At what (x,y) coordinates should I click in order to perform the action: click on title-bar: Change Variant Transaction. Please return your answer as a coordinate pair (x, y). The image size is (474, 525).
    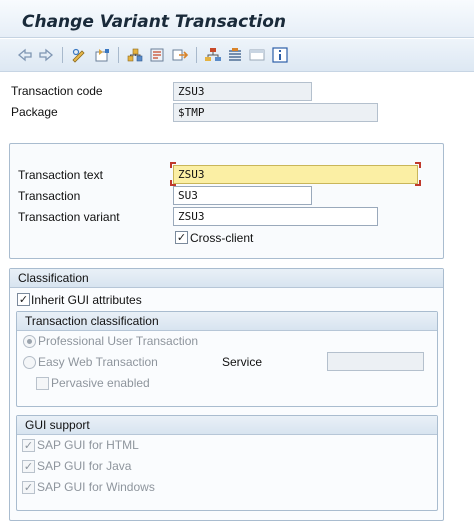
    Looking at the image, I should click on (237, 19).